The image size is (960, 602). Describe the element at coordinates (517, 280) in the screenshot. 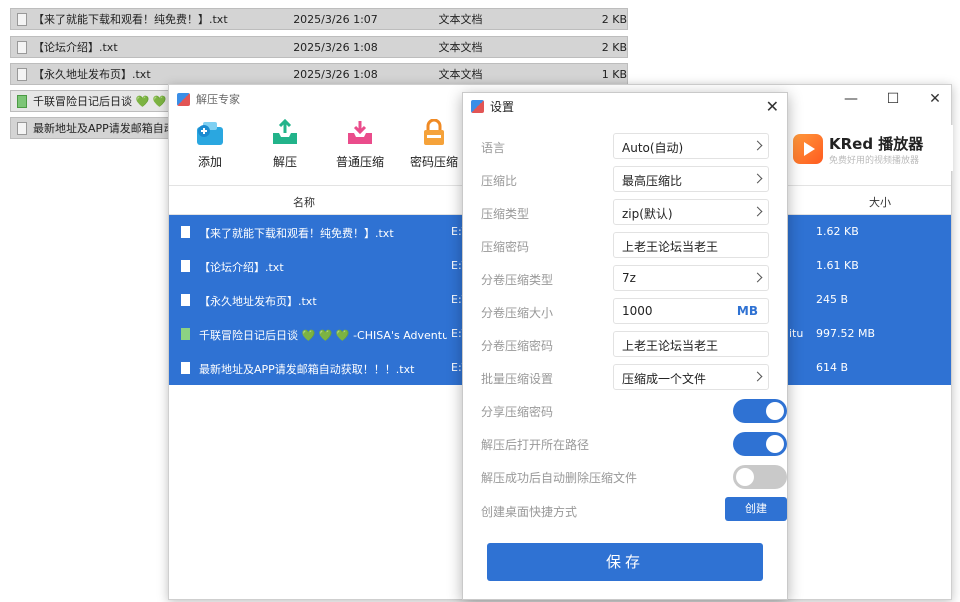

I see `setting-label: 分卷压缩类型` at that location.